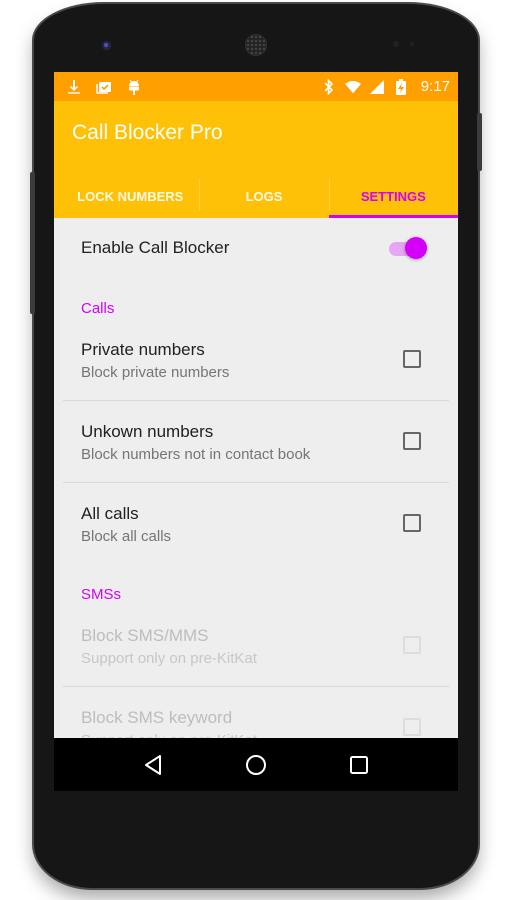 Image resolution: width=512 pixels, height=900 pixels. I want to click on tab-label: SETTINGS, so click(393, 196).